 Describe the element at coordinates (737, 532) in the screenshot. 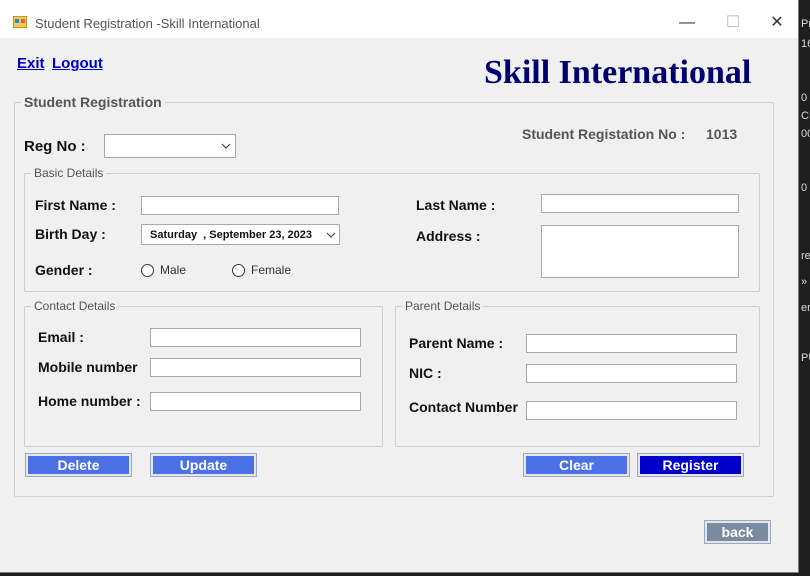

I see `back-button: back` at that location.